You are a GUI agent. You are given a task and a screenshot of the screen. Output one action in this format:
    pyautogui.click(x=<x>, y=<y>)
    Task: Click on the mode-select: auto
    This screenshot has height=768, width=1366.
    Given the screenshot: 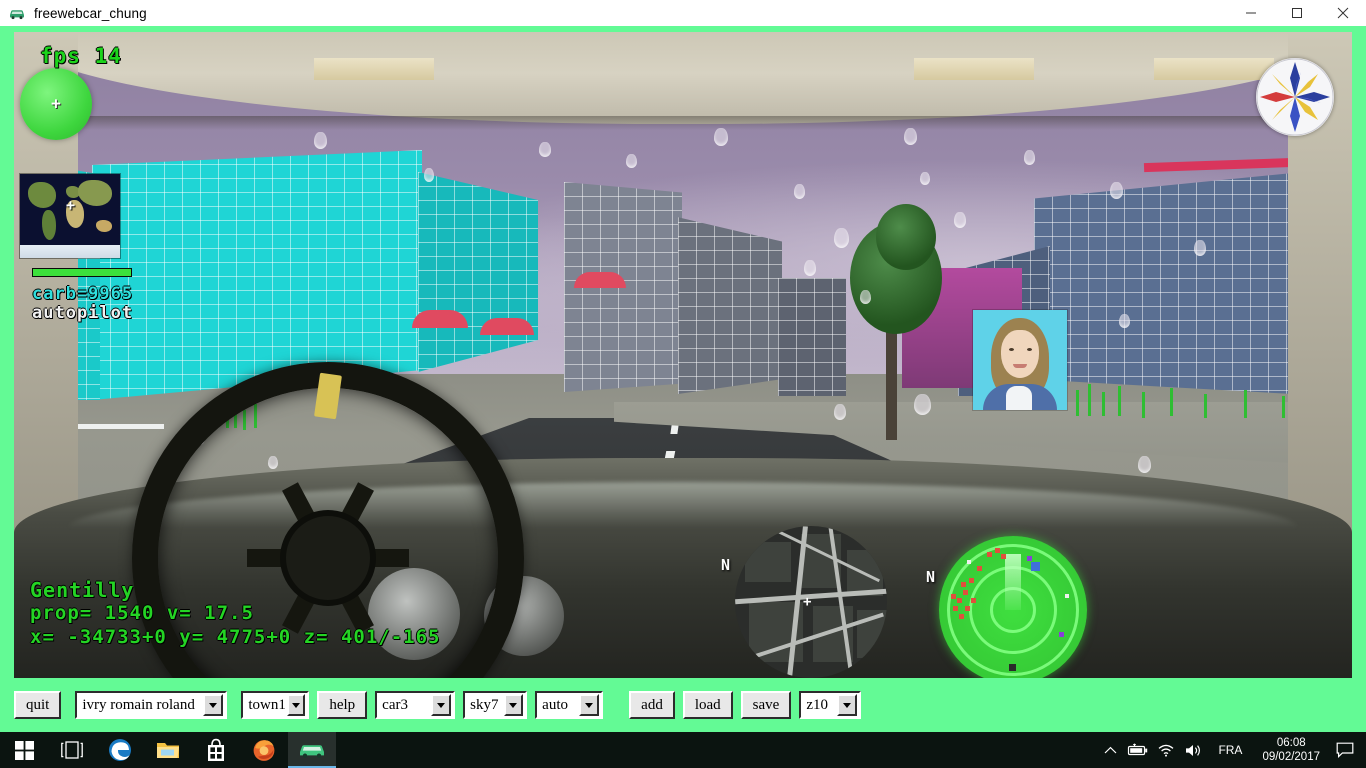 What is the action you would take?
    pyautogui.click(x=569, y=705)
    